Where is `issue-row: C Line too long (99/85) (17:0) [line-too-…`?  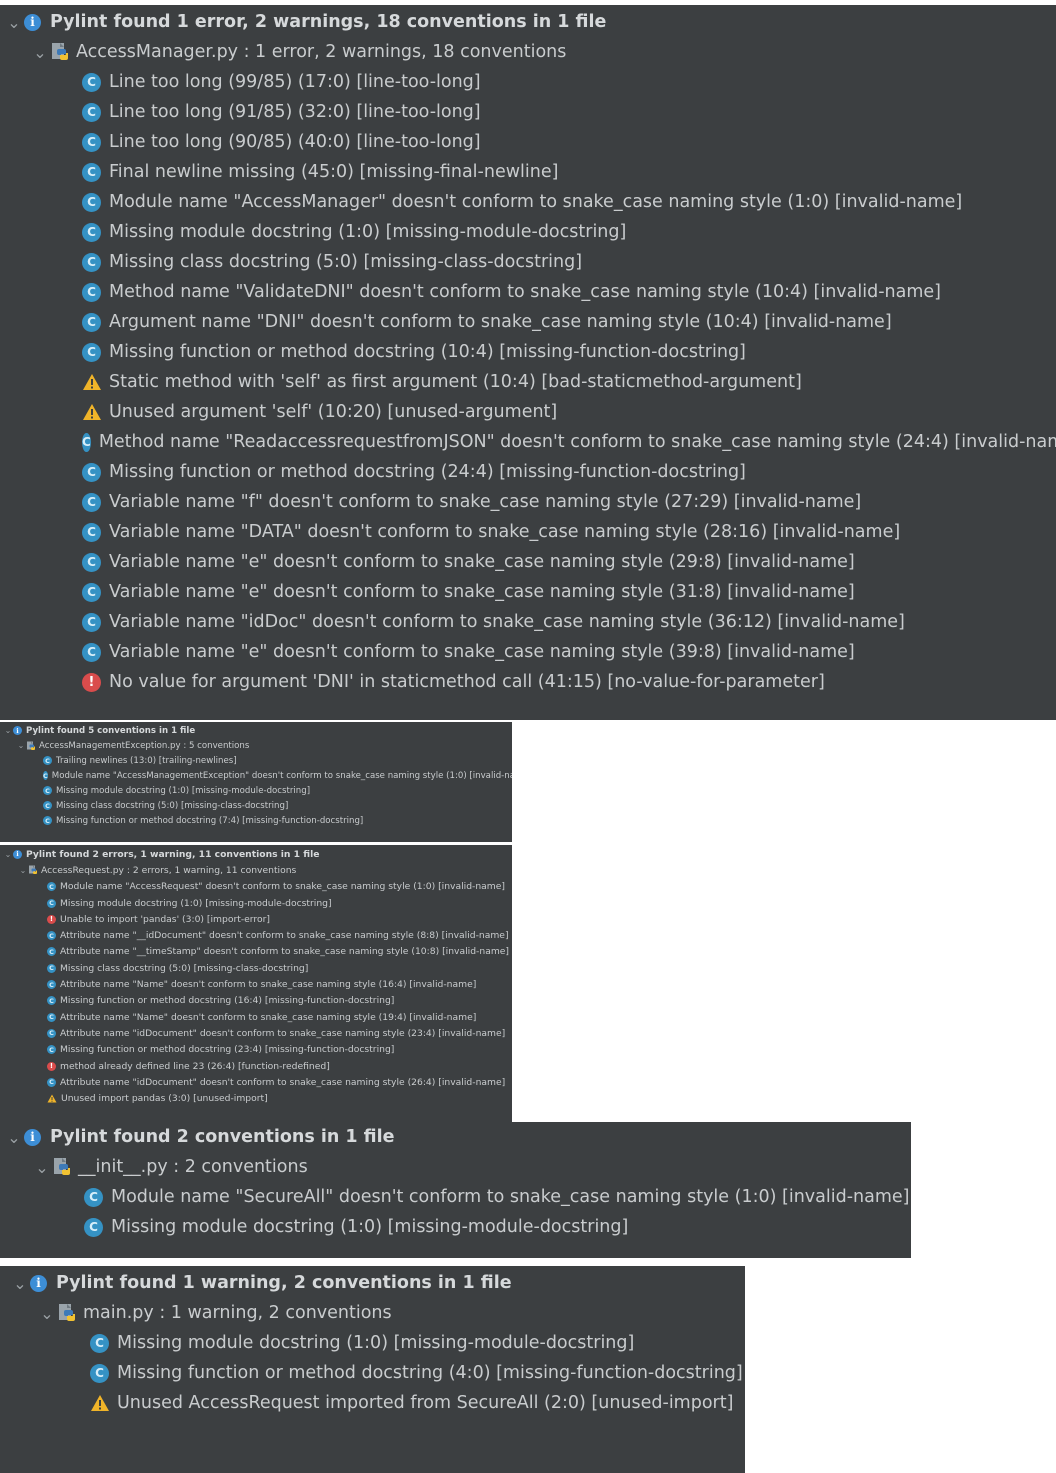 issue-row: C Line too long (99/85) (17:0) [line-too-… is located at coordinates (528, 82).